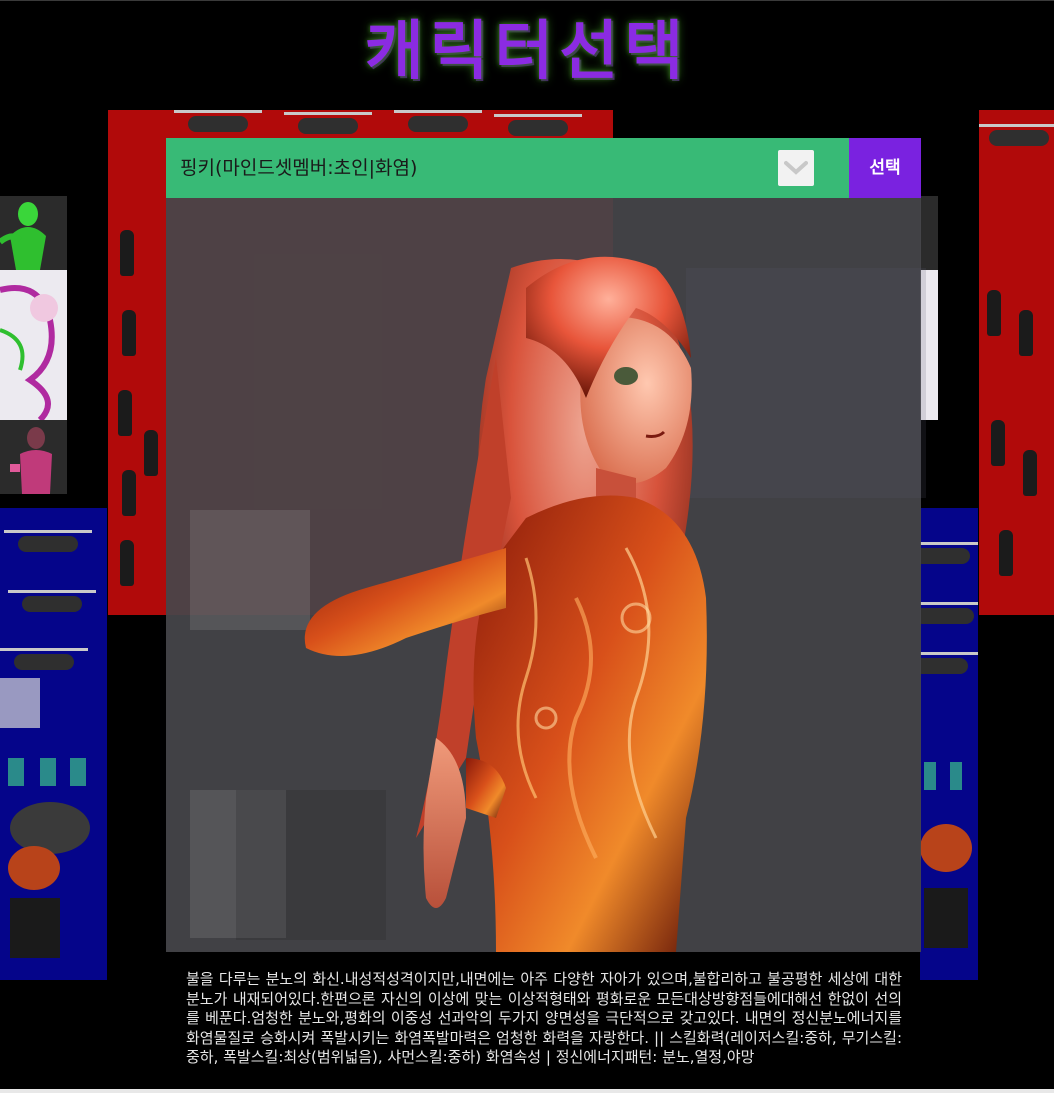 Image resolution: width=1054 pixels, height=1093 pixels. I want to click on bg-thumb-green-character, so click(33, 233).